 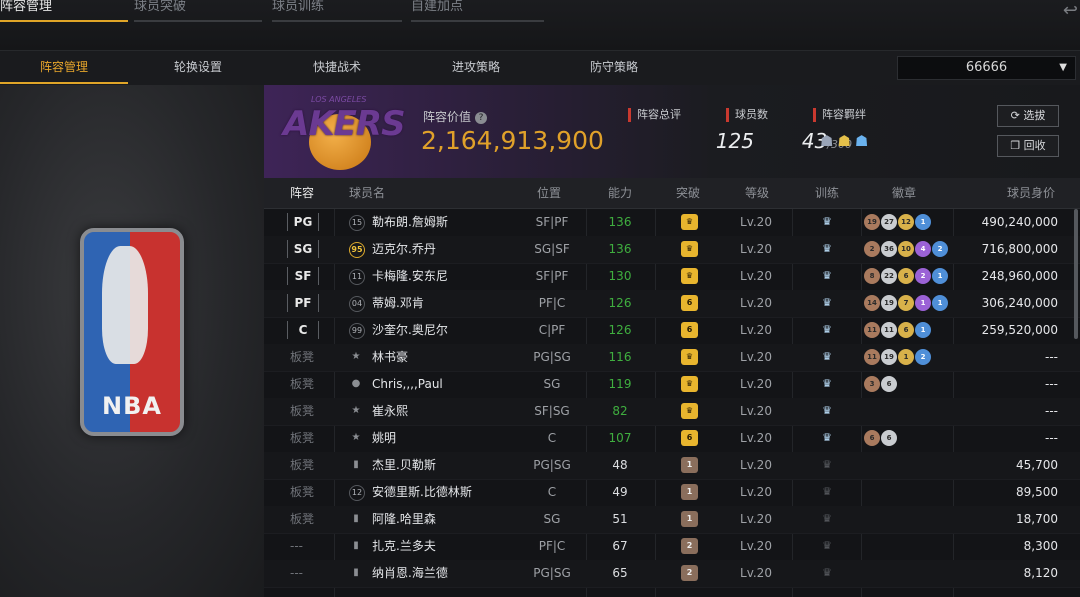 I want to click on synergy-icon-2: ☗, so click(x=844, y=141).